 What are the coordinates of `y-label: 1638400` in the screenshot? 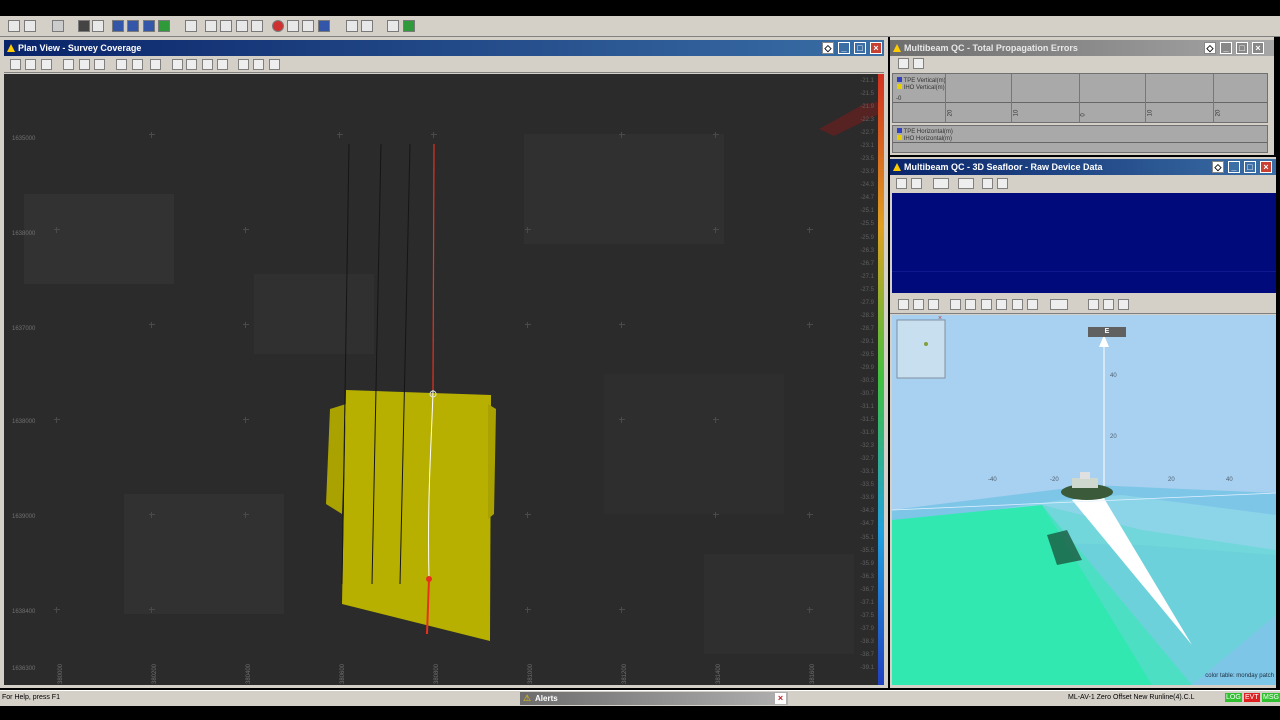 It's located at (24, 612).